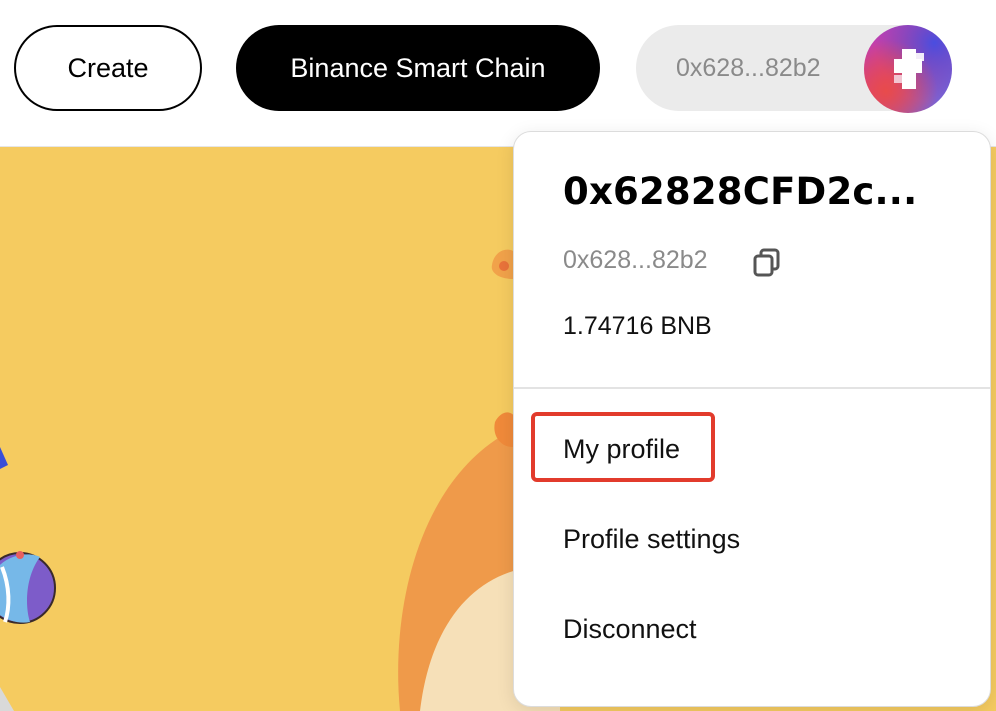  Describe the element at coordinates (637, 326) in the screenshot. I see `account-balance: 1.74716 BNB` at that location.